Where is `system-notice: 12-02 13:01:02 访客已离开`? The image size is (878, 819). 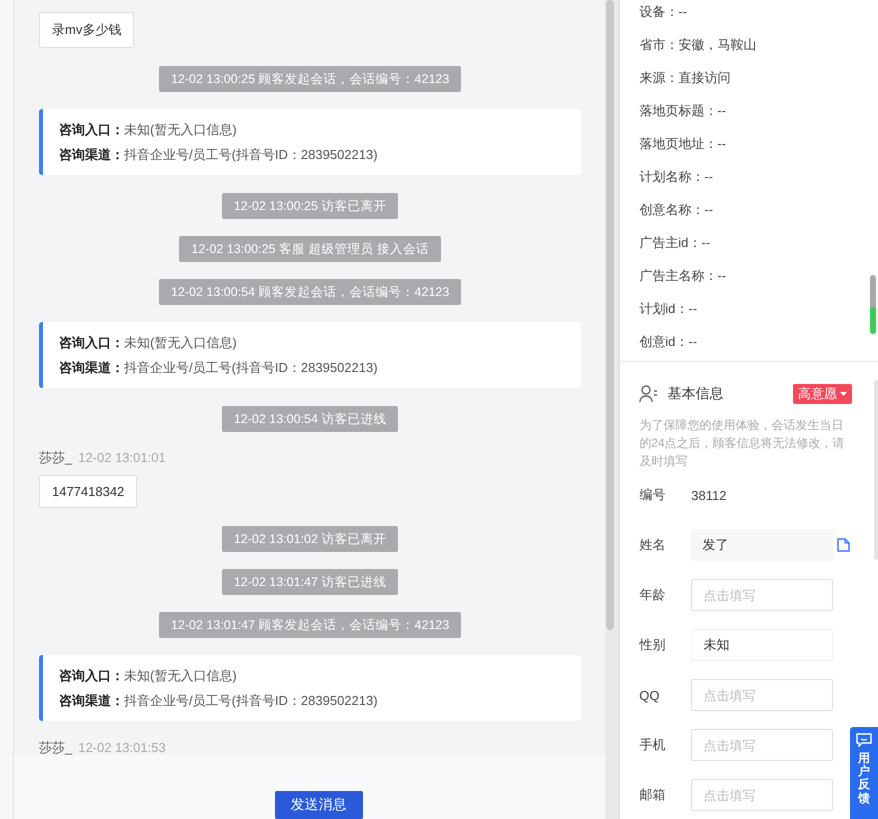
system-notice: 12-02 13:01:02 访客已离开 is located at coordinates (310, 539).